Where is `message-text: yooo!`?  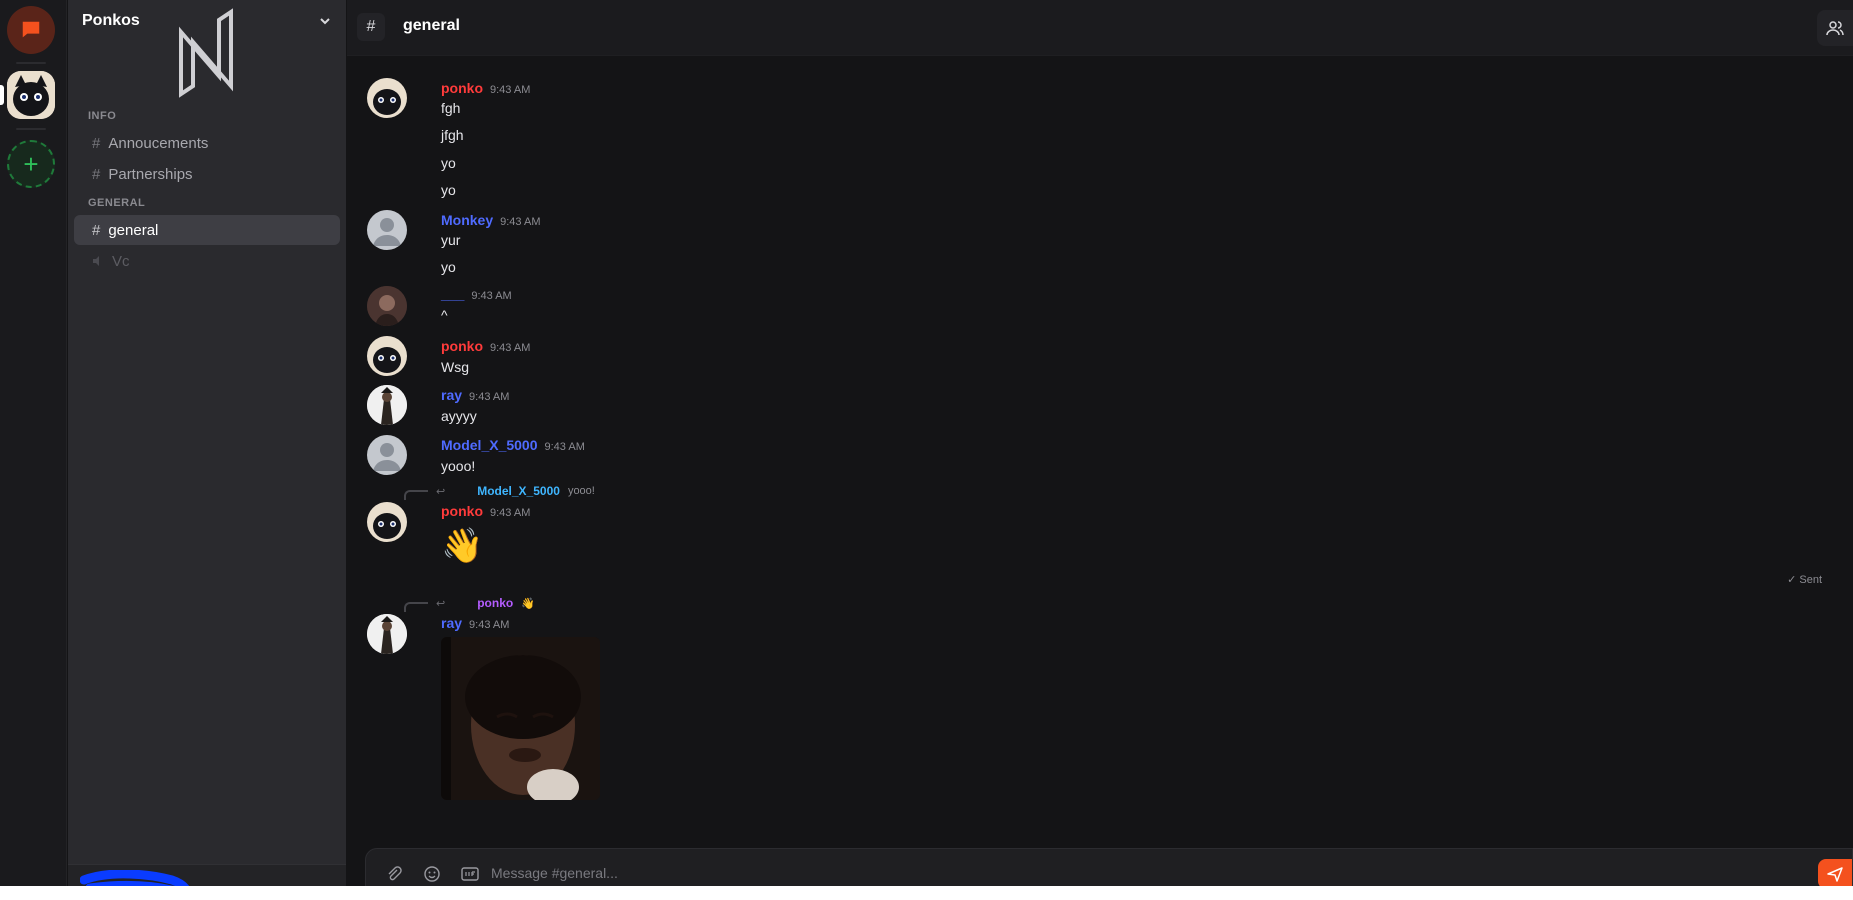
message-text: yooo! is located at coordinates (458, 466).